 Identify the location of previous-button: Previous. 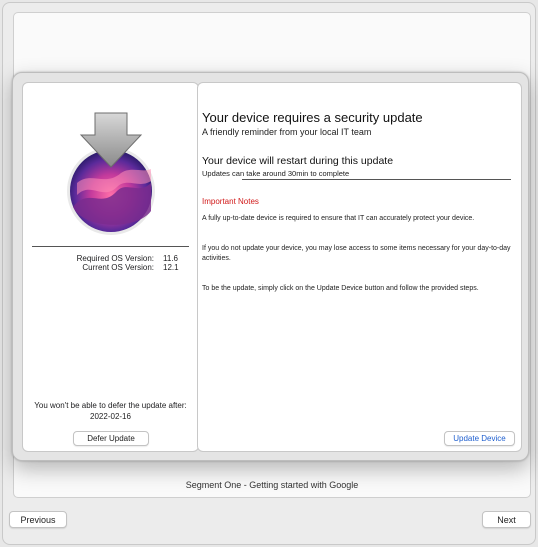
(38, 519).